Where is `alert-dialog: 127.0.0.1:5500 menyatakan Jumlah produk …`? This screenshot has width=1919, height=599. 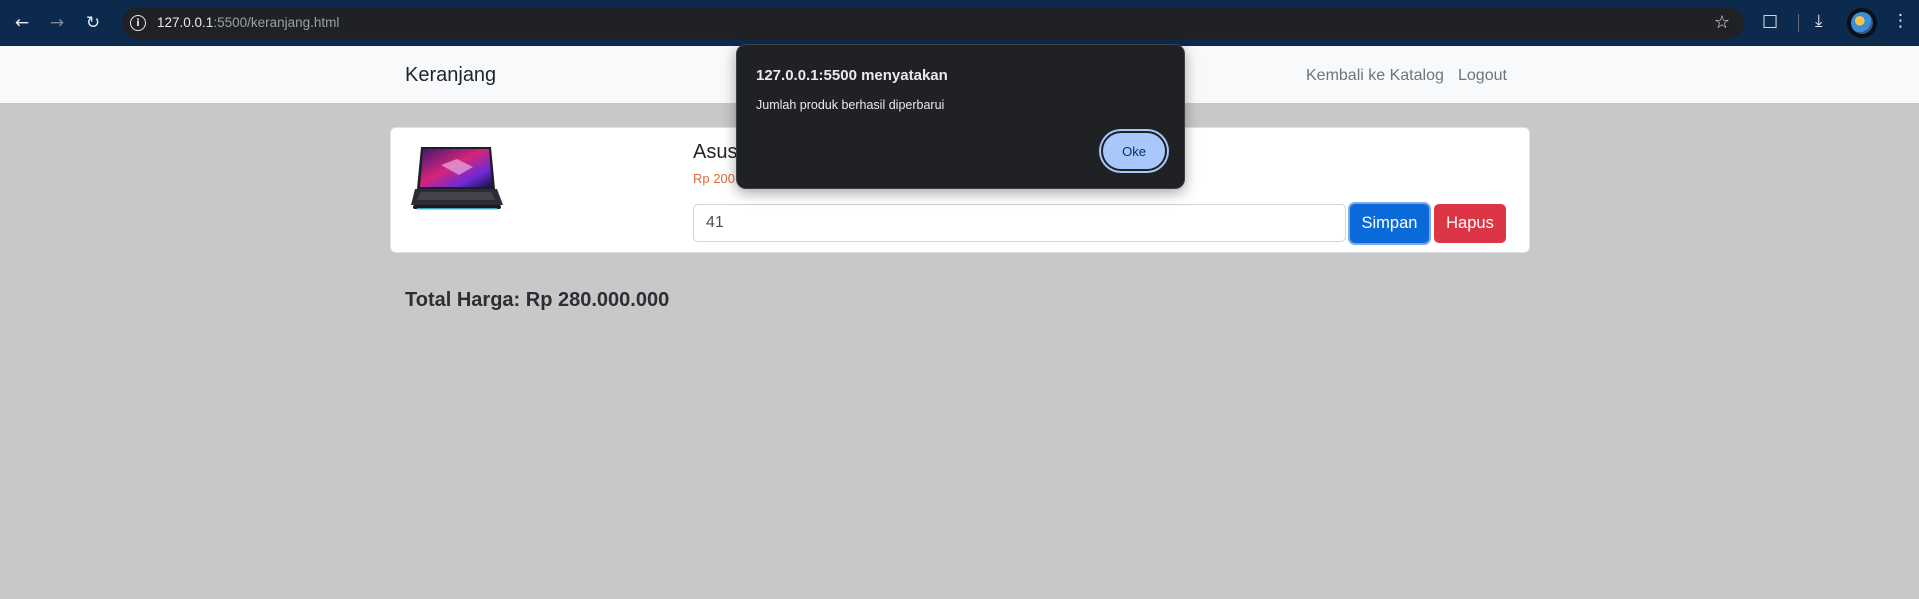
alert-dialog: 127.0.0.1:5500 menyatakan Jumlah produk … is located at coordinates (960, 116).